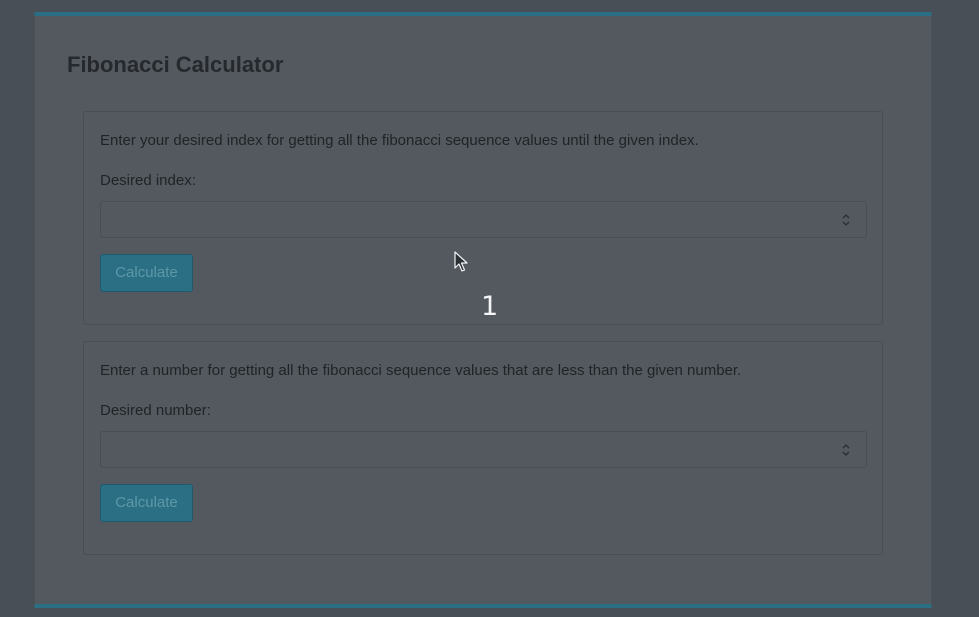 The height and width of the screenshot is (617, 979). What do you see at coordinates (175, 64) in the screenshot?
I see `page-title: Fibonacci Calculator` at bounding box center [175, 64].